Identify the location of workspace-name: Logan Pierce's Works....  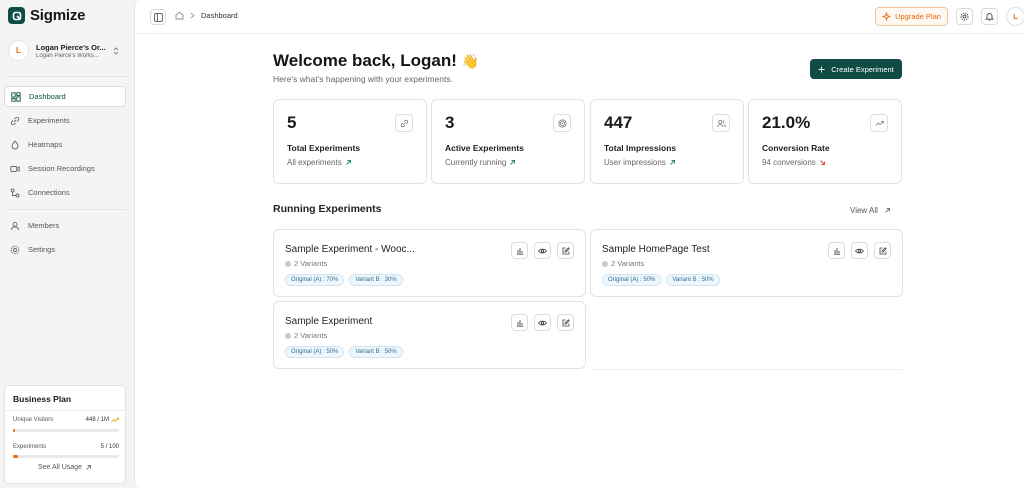
(68, 55).